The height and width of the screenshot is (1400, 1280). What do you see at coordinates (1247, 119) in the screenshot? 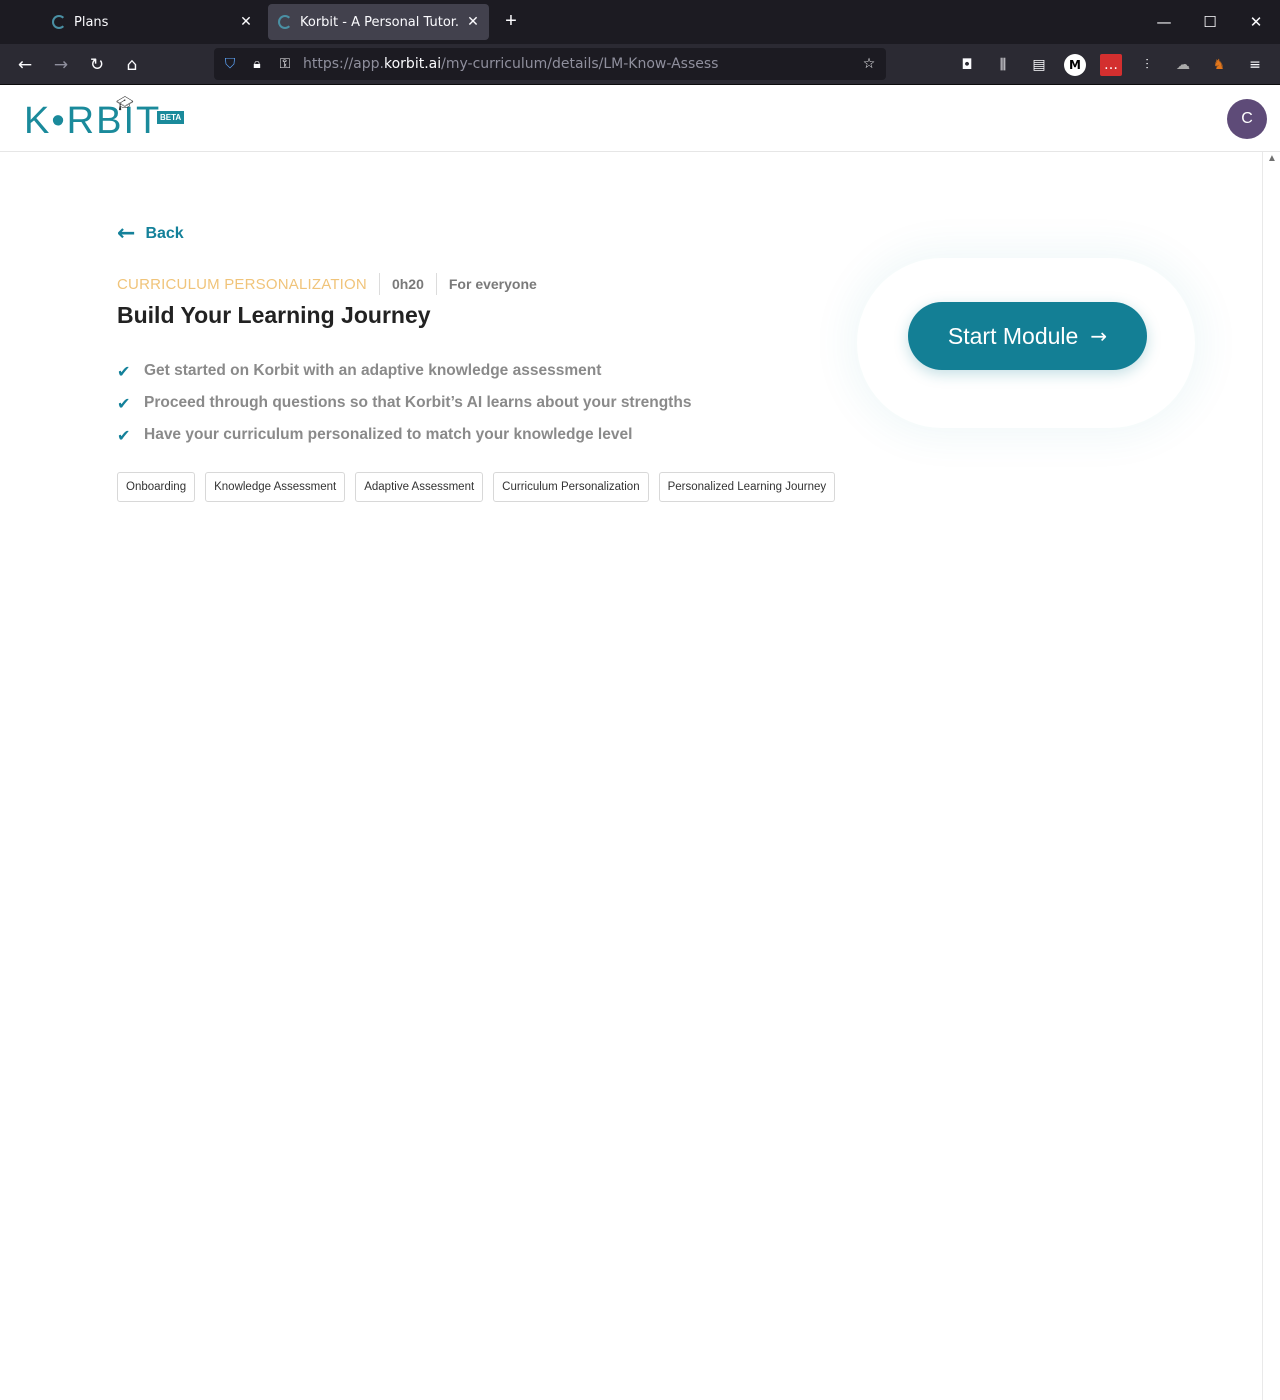
I see `avatar: C` at bounding box center [1247, 119].